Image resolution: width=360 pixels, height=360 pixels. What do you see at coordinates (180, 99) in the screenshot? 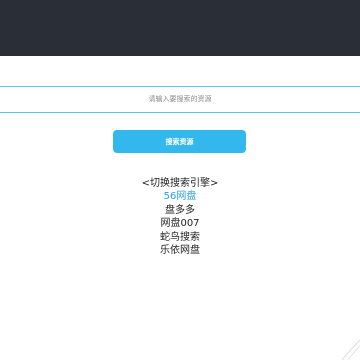
I see `search-input` at bounding box center [180, 99].